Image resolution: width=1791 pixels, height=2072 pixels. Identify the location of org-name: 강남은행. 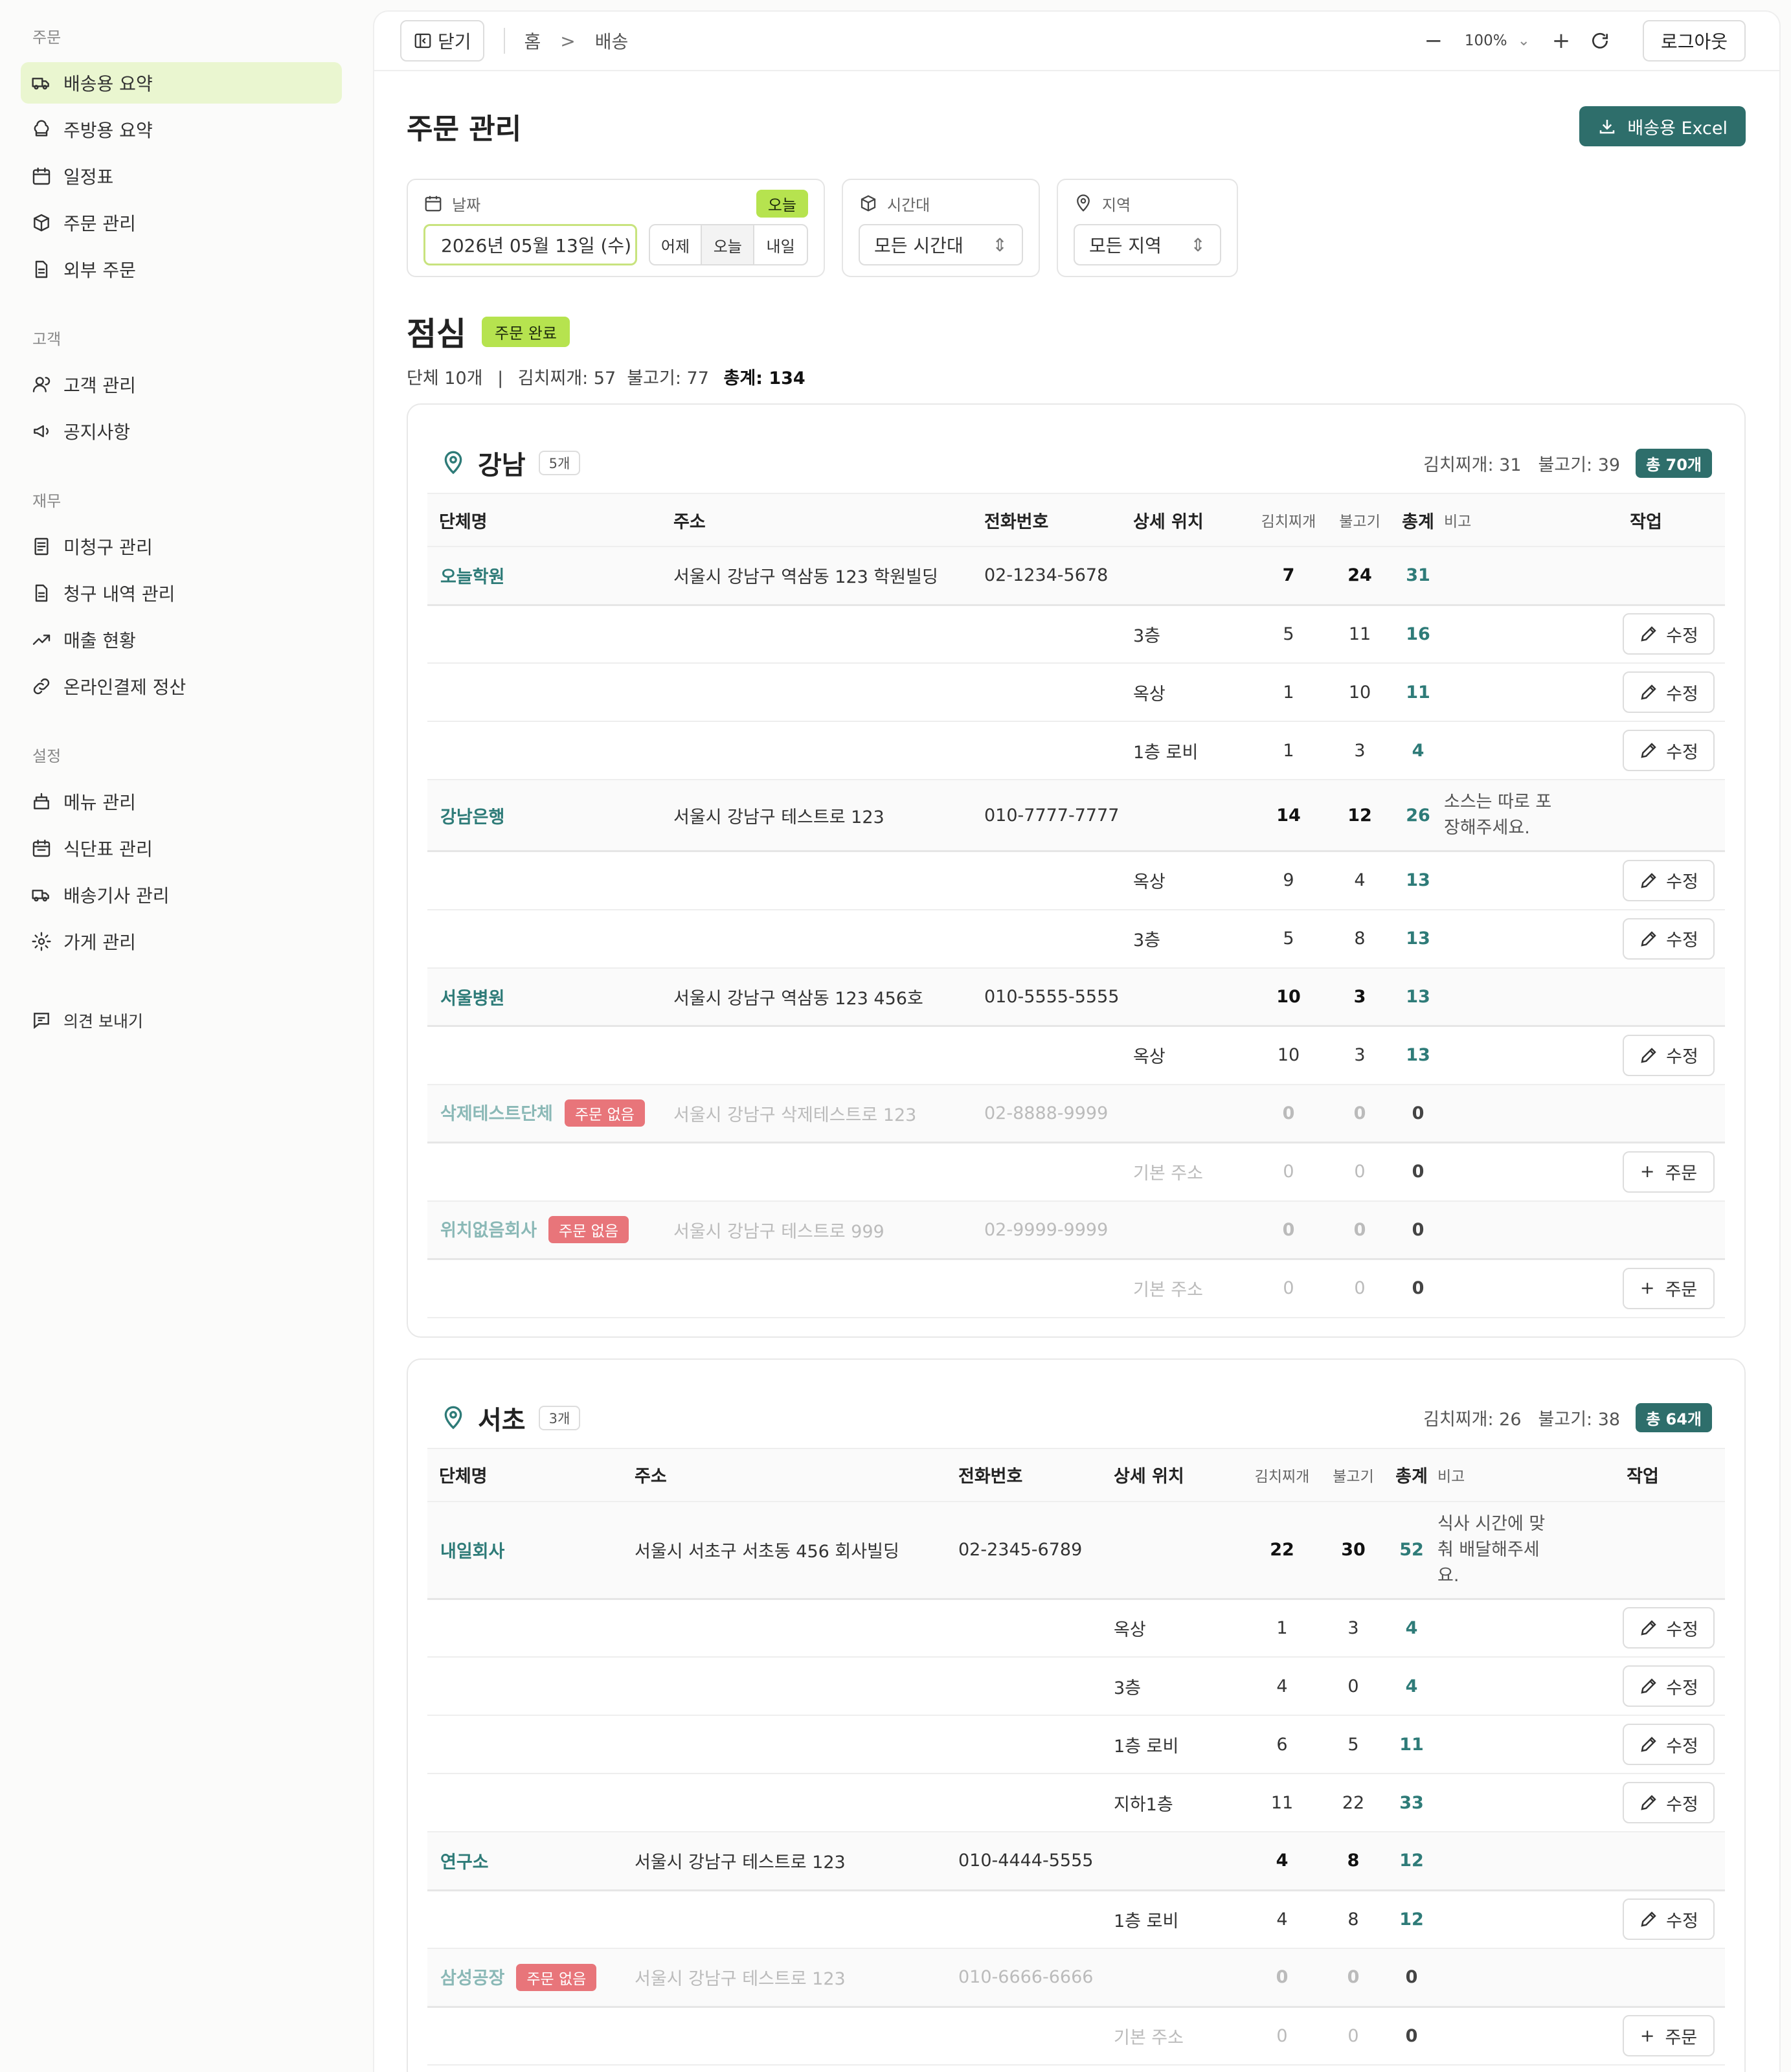
(550, 816).